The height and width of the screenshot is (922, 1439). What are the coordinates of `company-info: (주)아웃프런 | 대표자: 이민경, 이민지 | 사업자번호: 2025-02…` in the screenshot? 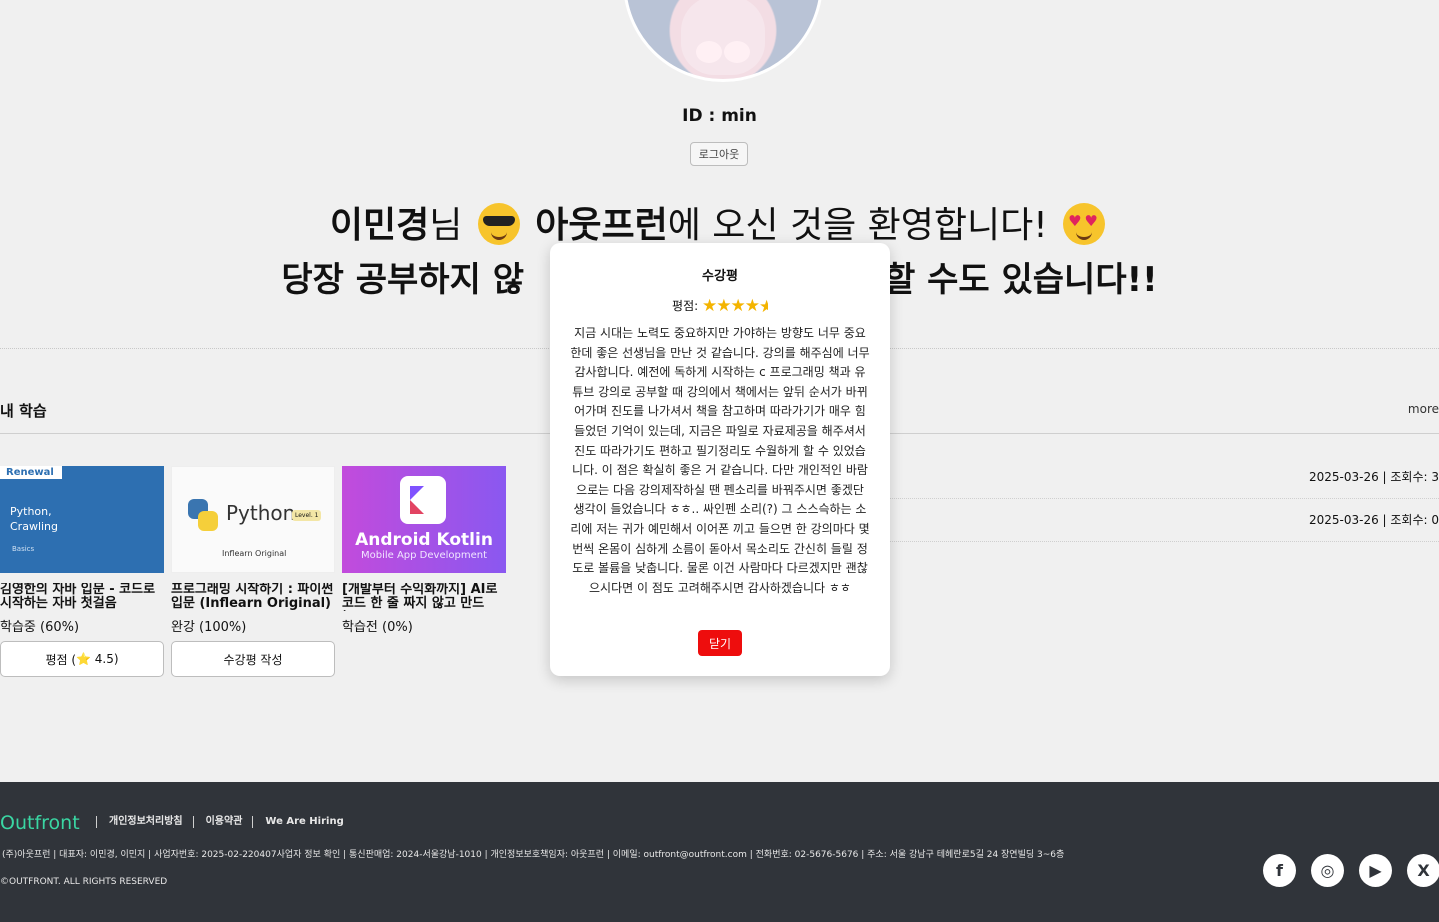 It's located at (533, 855).